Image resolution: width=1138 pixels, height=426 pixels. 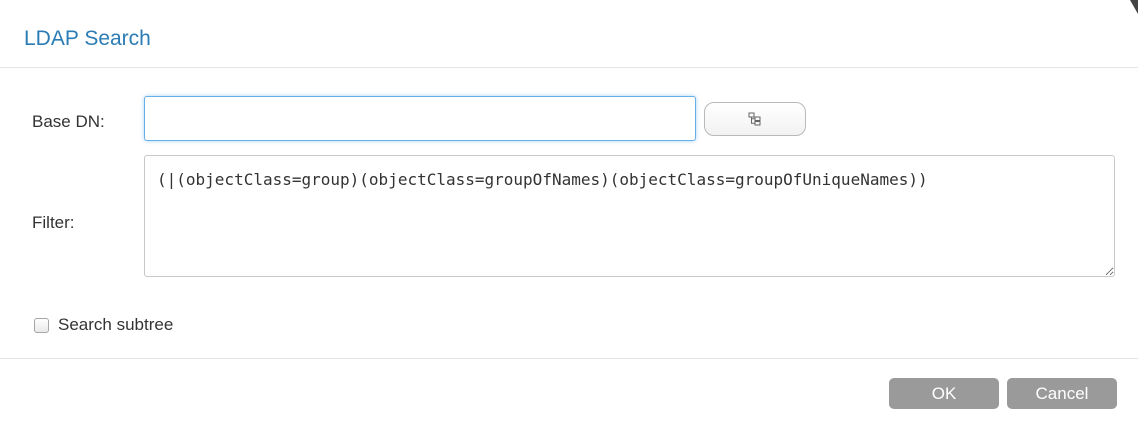 I want to click on search-subtree-option: Search subtree, so click(x=103, y=325).